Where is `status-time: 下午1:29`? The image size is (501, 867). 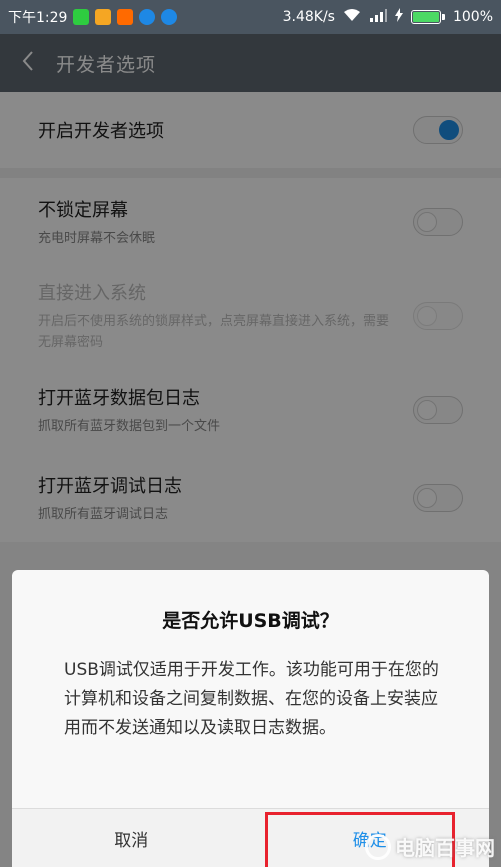
status-time: 下午1:29 is located at coordinates (38, 18).